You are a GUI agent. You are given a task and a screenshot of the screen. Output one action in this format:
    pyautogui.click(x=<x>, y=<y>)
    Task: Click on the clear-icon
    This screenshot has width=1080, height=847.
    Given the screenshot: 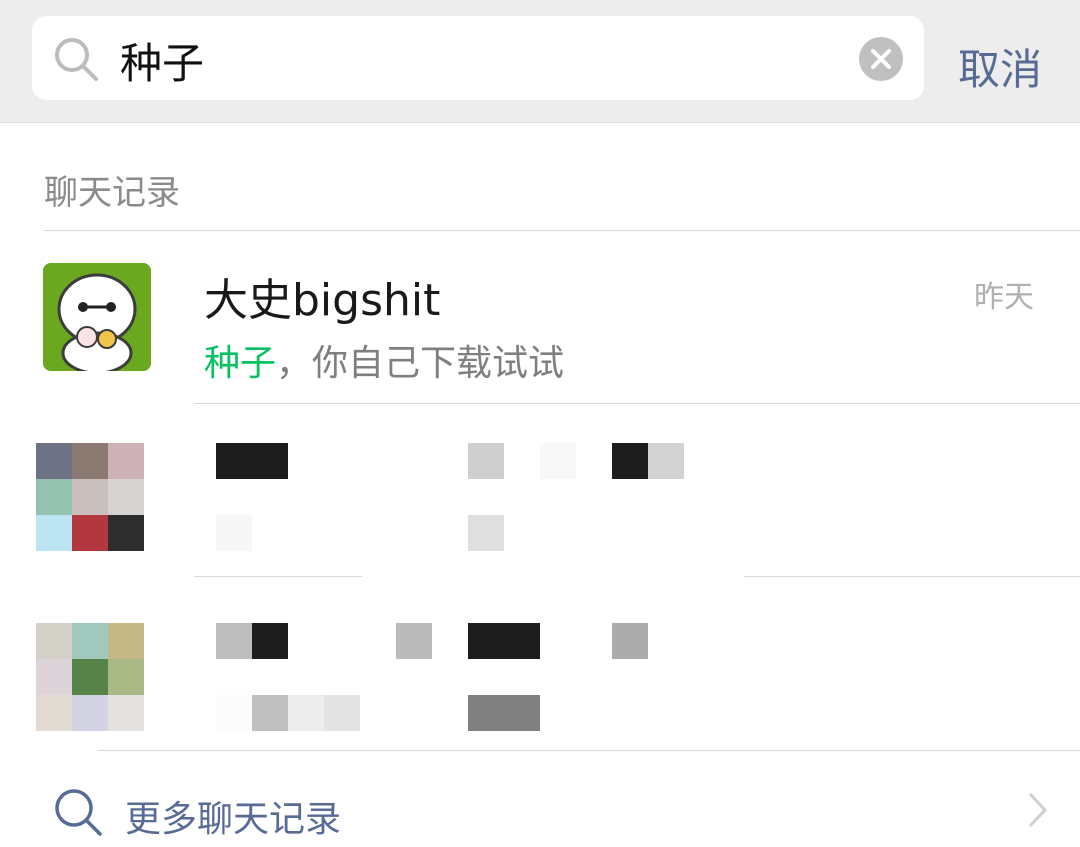 What is the action you would take?
    pyautogui.click(x=881, y=59)
    